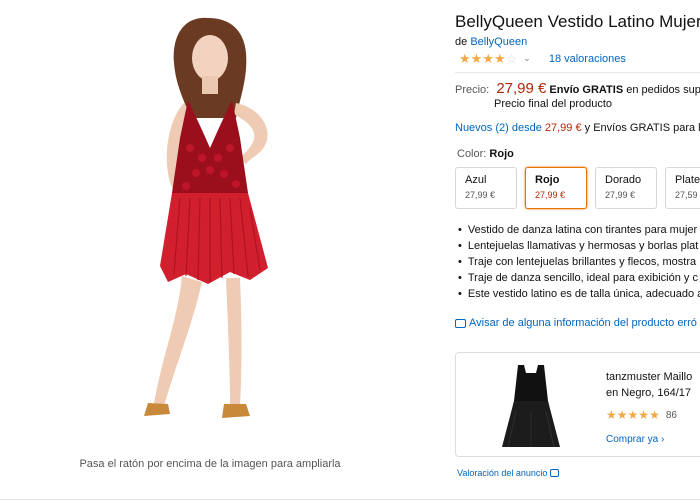 The height and width of the screenshot is (504, 700). Describe the element at coordinates (649, 385) in the screenshot. I see `ad-title: tanzmuster Maillo en Negro, 164/17` at that location.